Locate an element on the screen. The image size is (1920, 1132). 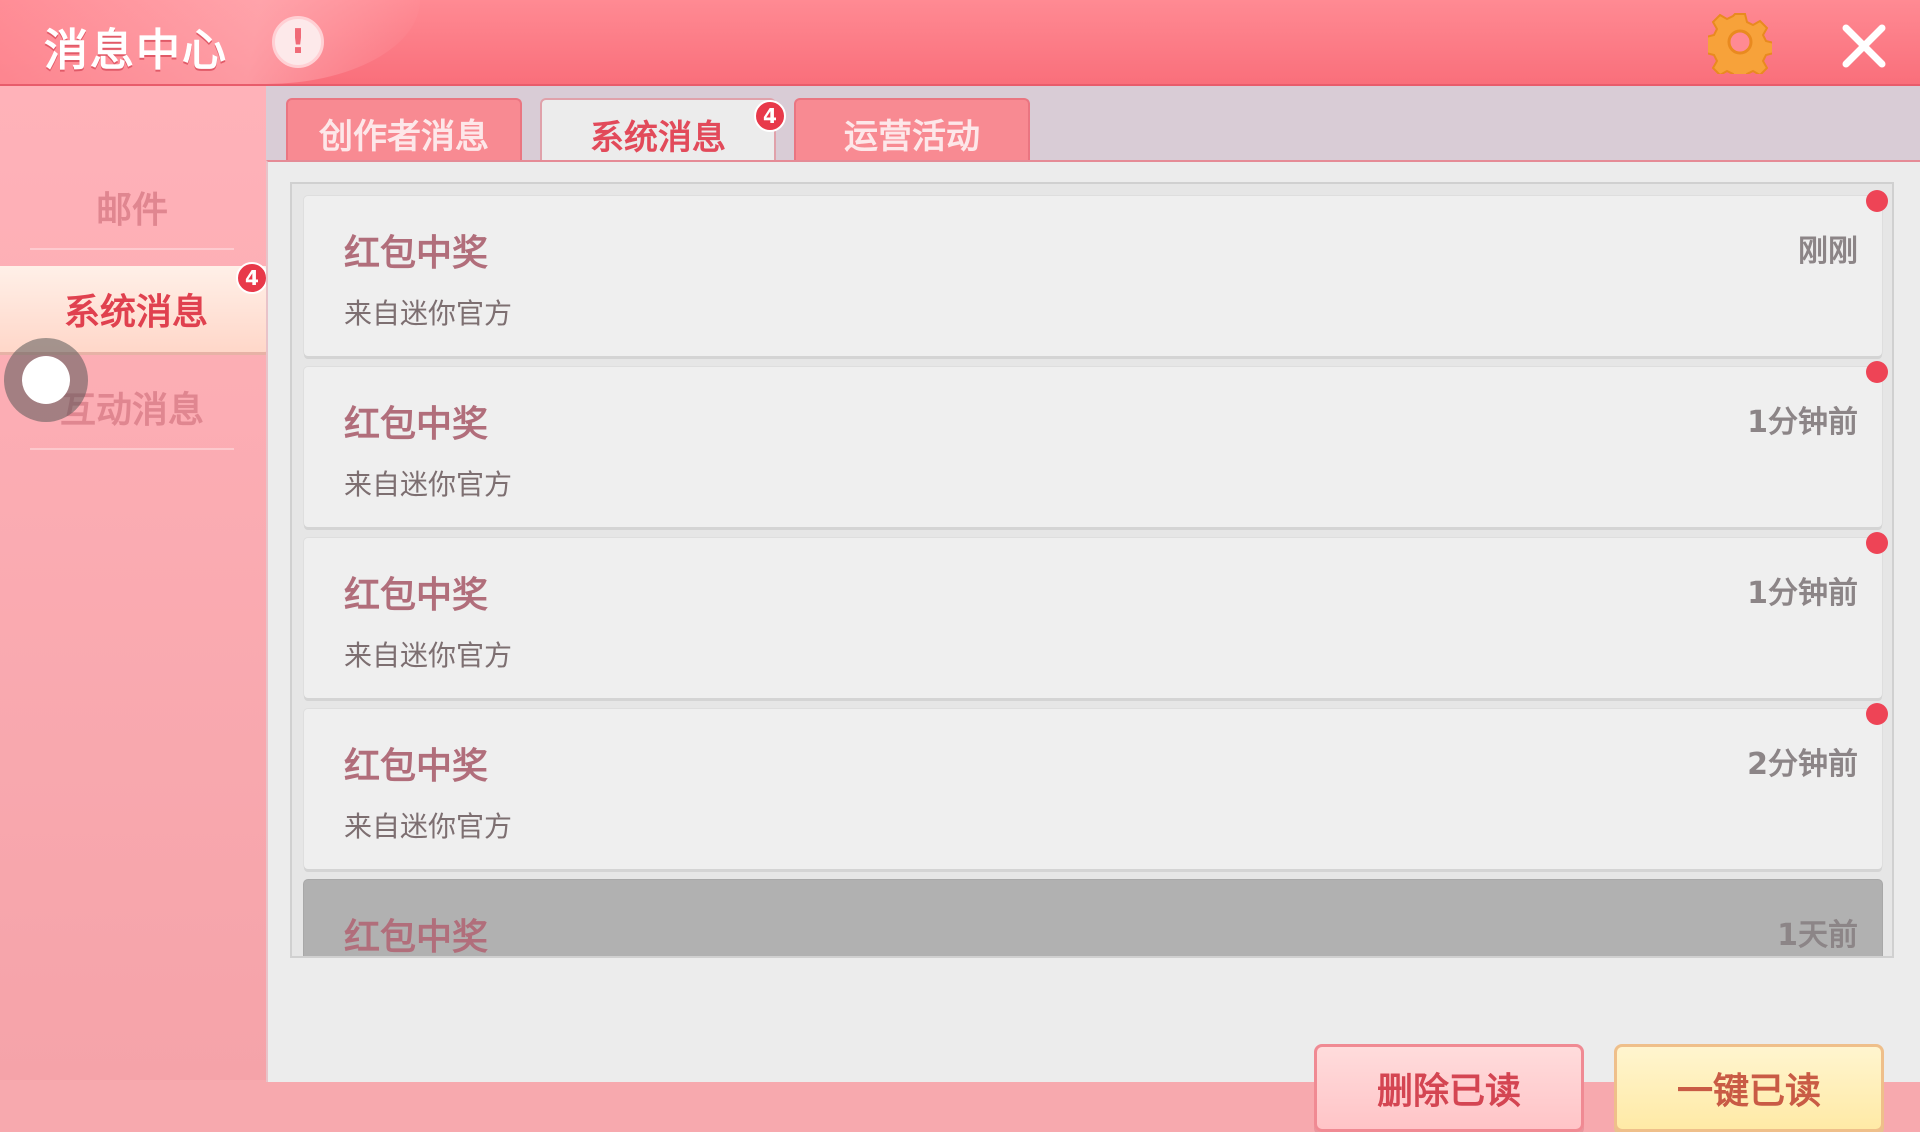
tab-operations-events: 运营活动 is located at coordinates (912, 132).